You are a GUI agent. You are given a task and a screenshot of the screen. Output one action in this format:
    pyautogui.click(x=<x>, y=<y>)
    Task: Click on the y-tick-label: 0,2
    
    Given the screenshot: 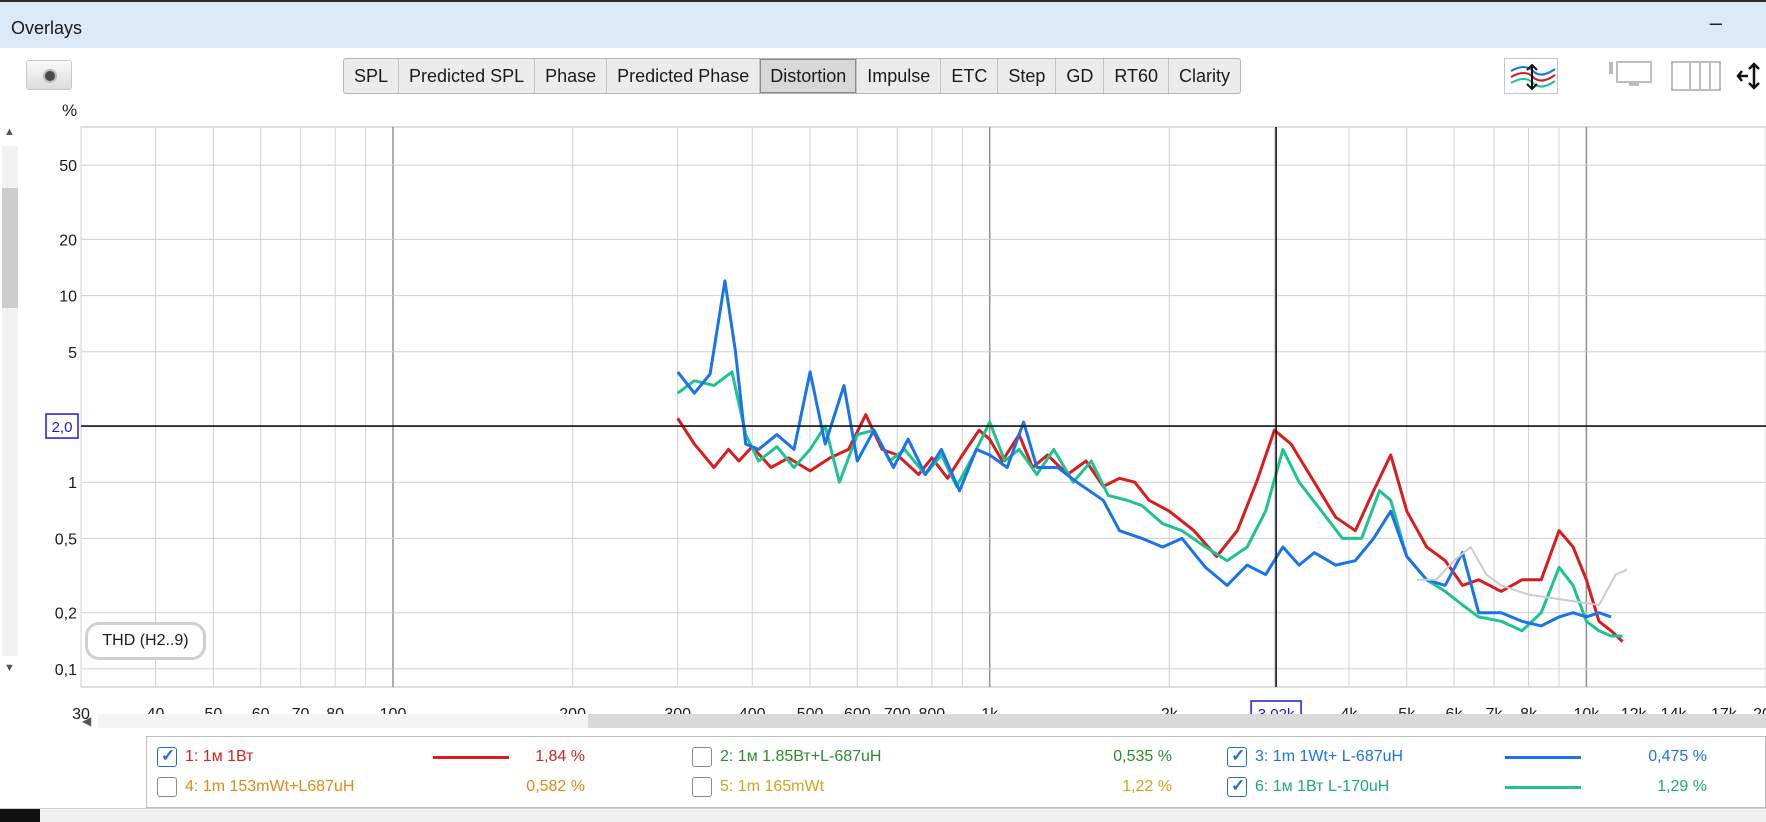 What is the action you would take?
    pyautogui.click(x=66, y=614)
    